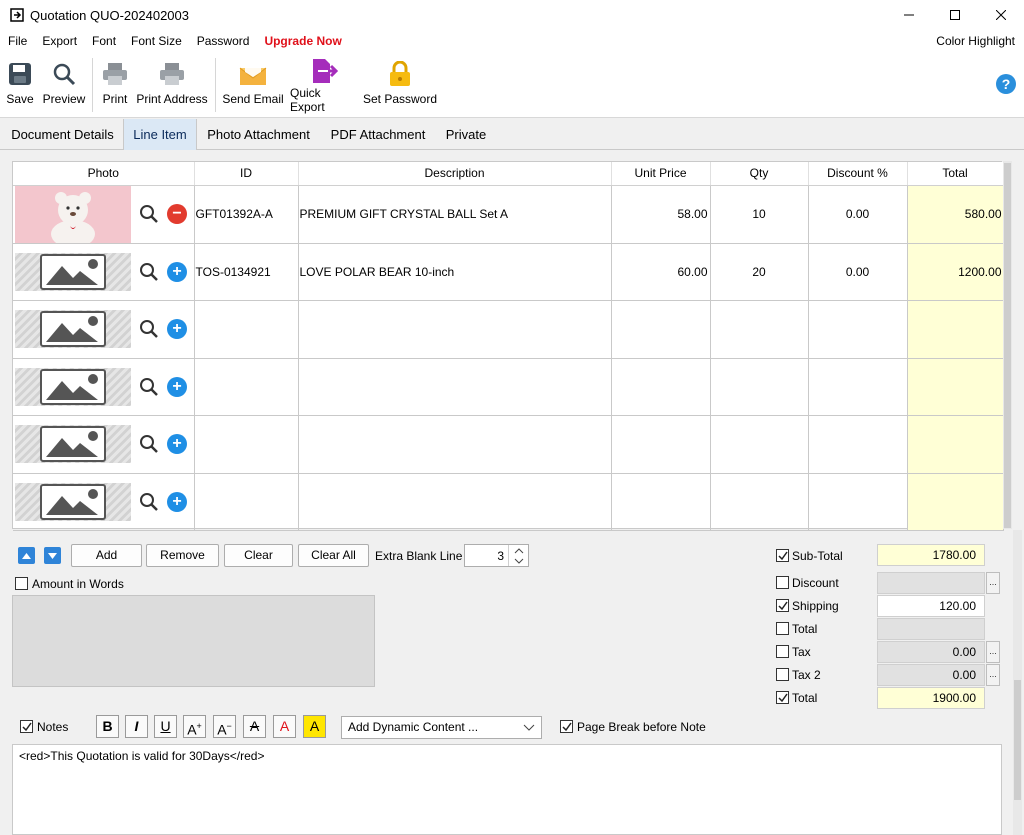 This screenshot has height=835, width=1024. Describe the element at coordinates (21, 583) in the screenshot. I see `amount-in-words-checkbox` at that location.